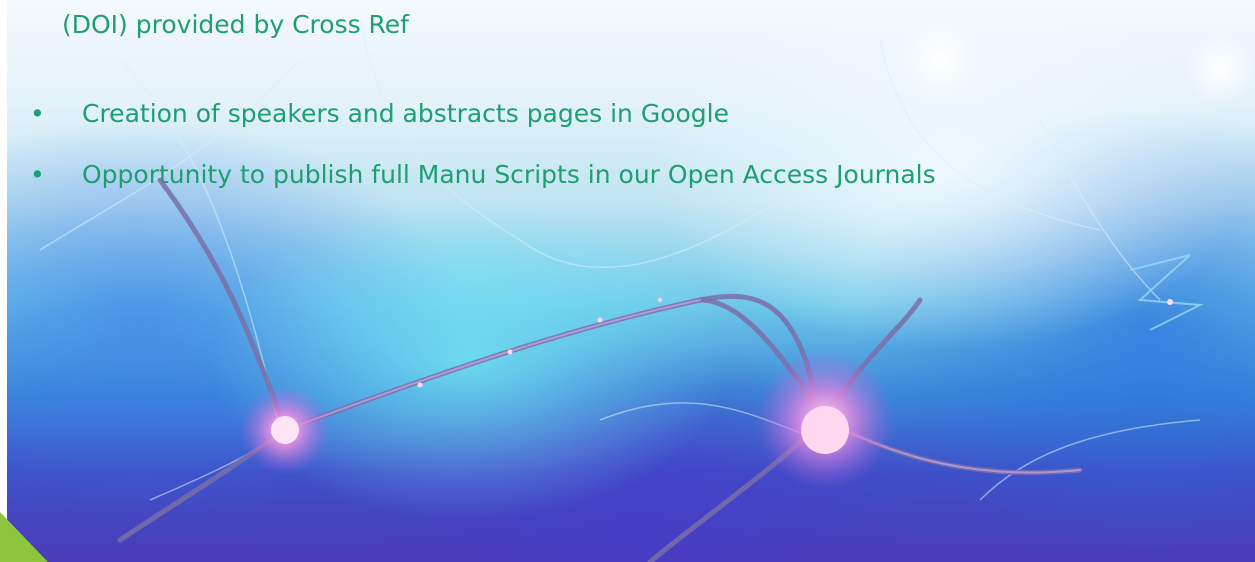 Image resolution: width=1255 pixels, height=562 pixels. What do you see at coordinates (235, 24) in the screenshot?
I see `list-item-continuation: (DOI) provided by Cross Ref` at bounding box center [235, 24].